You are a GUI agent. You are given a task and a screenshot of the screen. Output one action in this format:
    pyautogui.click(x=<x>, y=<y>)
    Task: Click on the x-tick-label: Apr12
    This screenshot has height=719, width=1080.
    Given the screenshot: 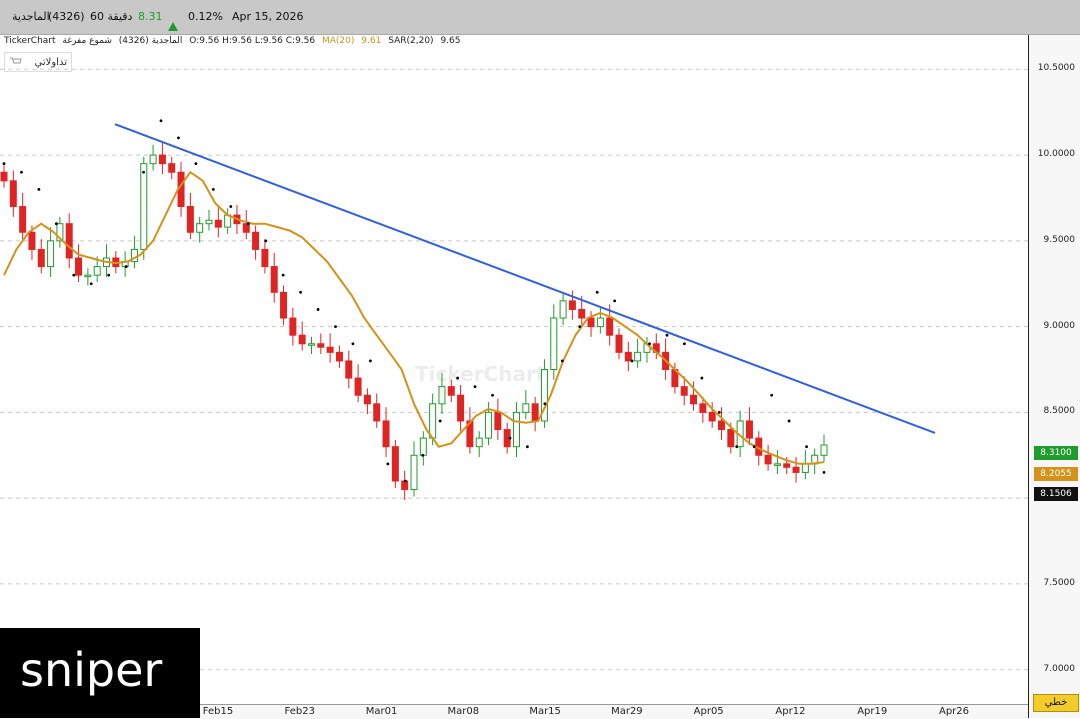 What is the action you would take?
    pyautogui.click(x=790, y=711)
    